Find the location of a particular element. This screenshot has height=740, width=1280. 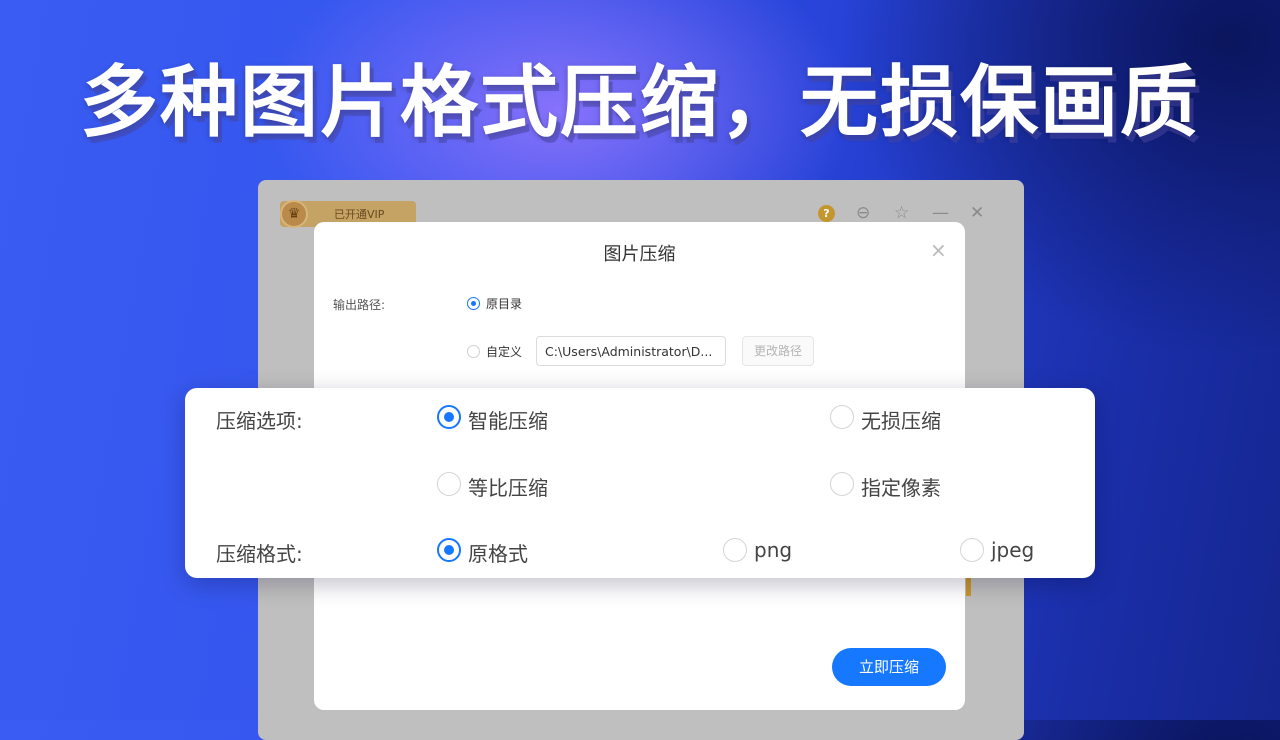

crown-icon: ♛ is located at coordinates (294, 214).